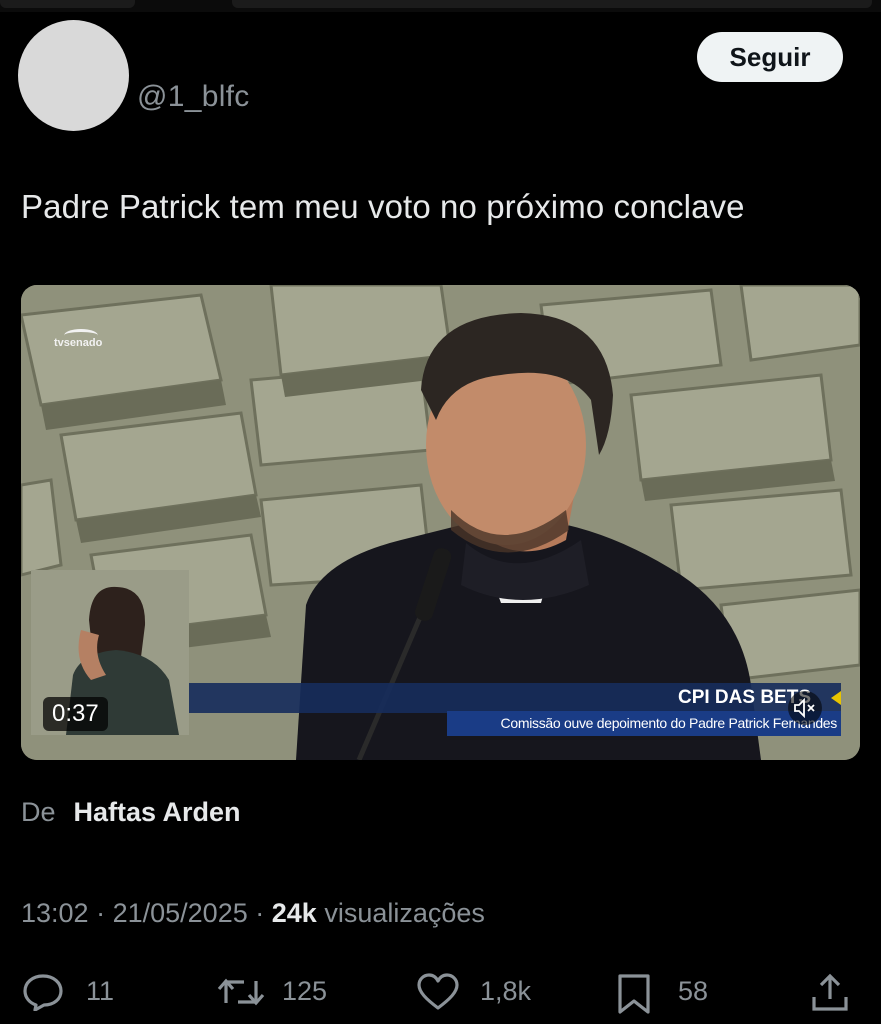 This screenshot has height=1024, width=881. Describe the element at coordinates (770, 57) in the screenshot. I see `follow-button: Seguir` at that location.